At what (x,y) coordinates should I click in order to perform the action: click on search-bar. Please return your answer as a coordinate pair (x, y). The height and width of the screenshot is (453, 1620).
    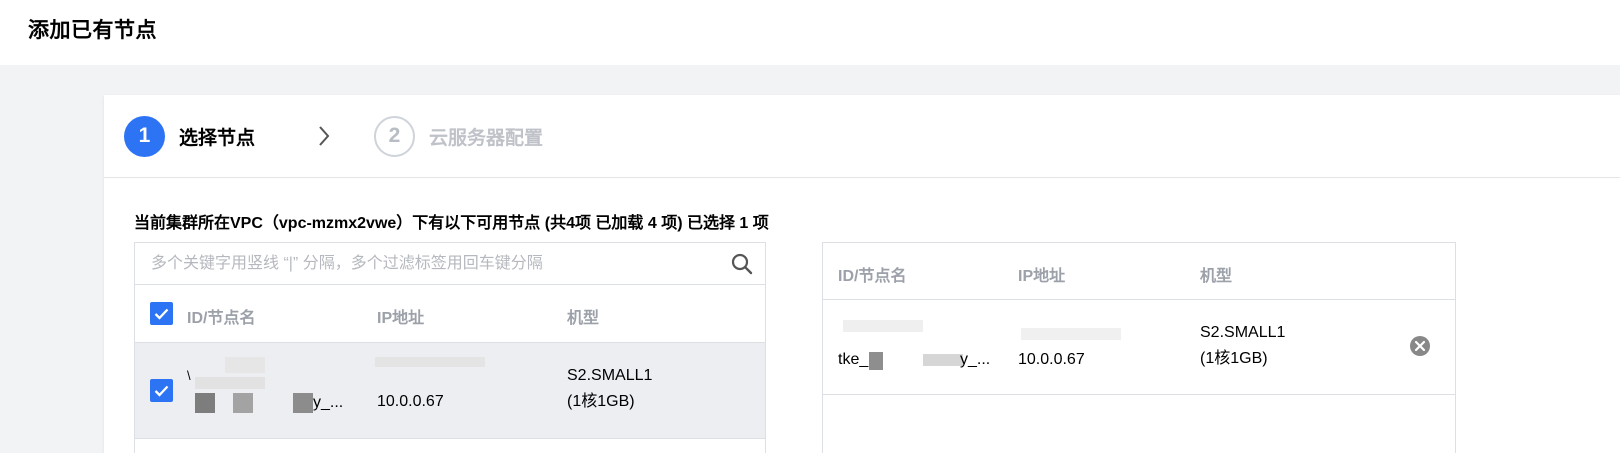
    Looking at the image, I should click on (450, 264).